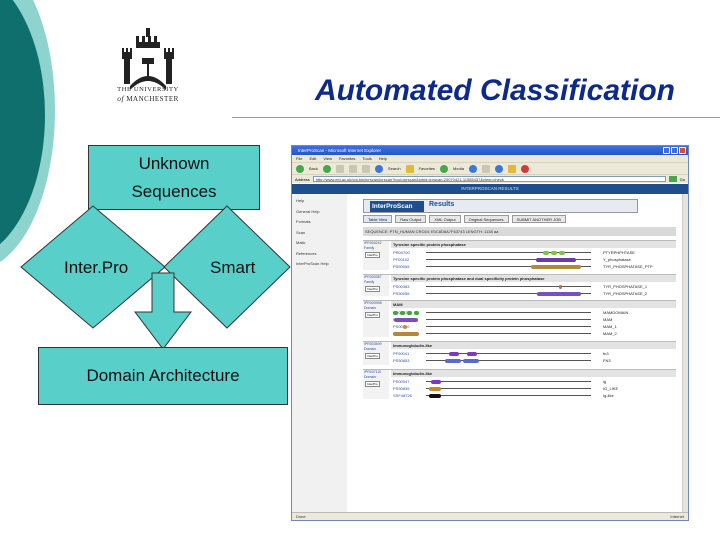 This screenshot has height=540, width=720. Describe the element at coordinates (327, 158) in the screenshot. I see `menu-view: View` at that location.